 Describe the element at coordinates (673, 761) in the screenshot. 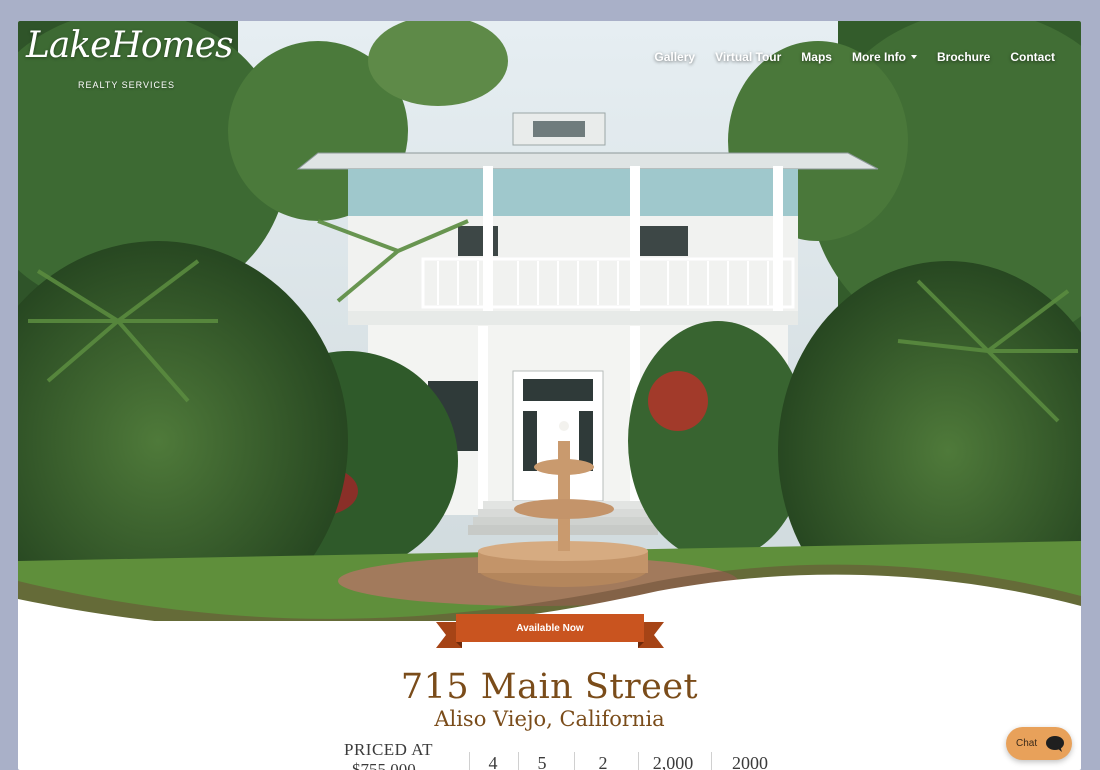

I see `stat-square-feet: 2,000` at that location.